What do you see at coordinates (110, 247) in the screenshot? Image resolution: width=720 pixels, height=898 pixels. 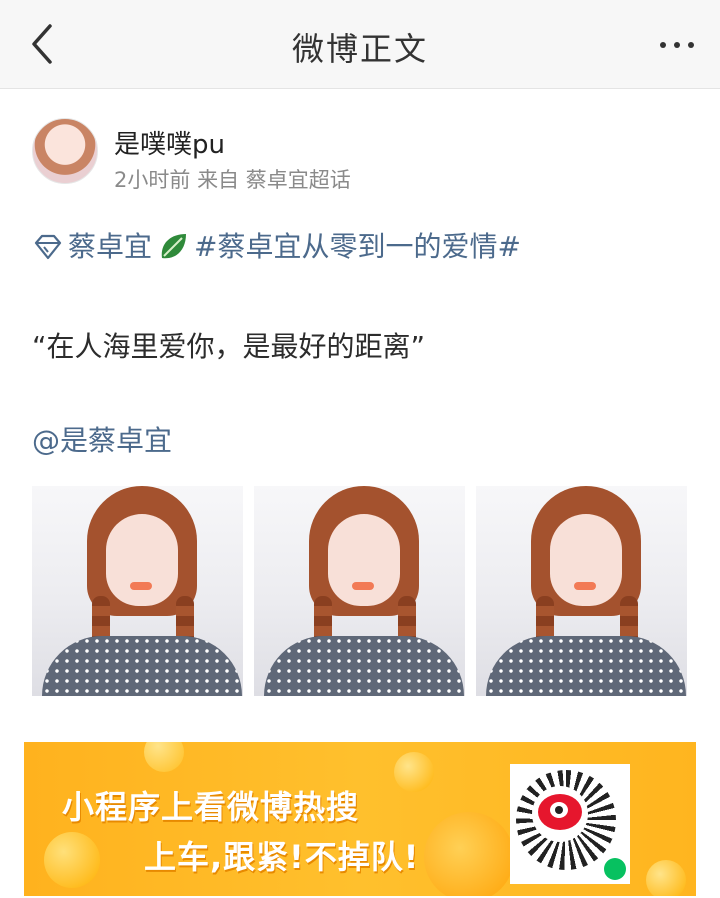 I see `topic-link: 蔡卓宜` at bounding box center [110, 247].